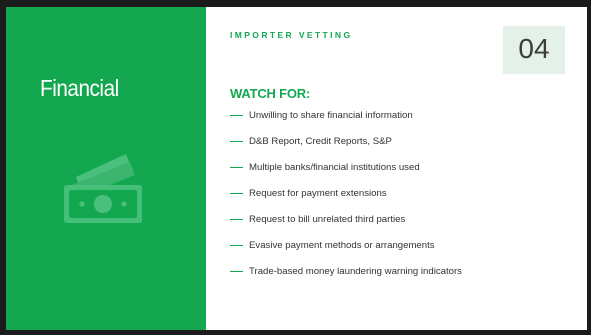  I want to click on bottom-border, so click(295, 332).